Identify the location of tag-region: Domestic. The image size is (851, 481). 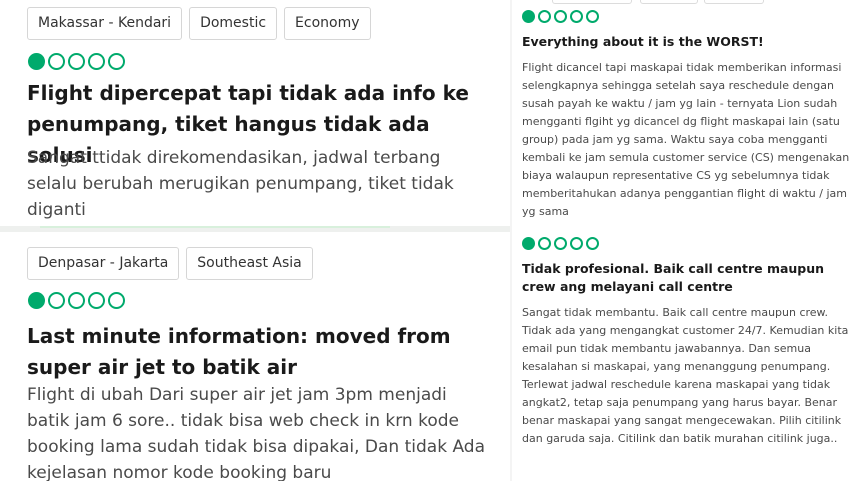
(233, 23).